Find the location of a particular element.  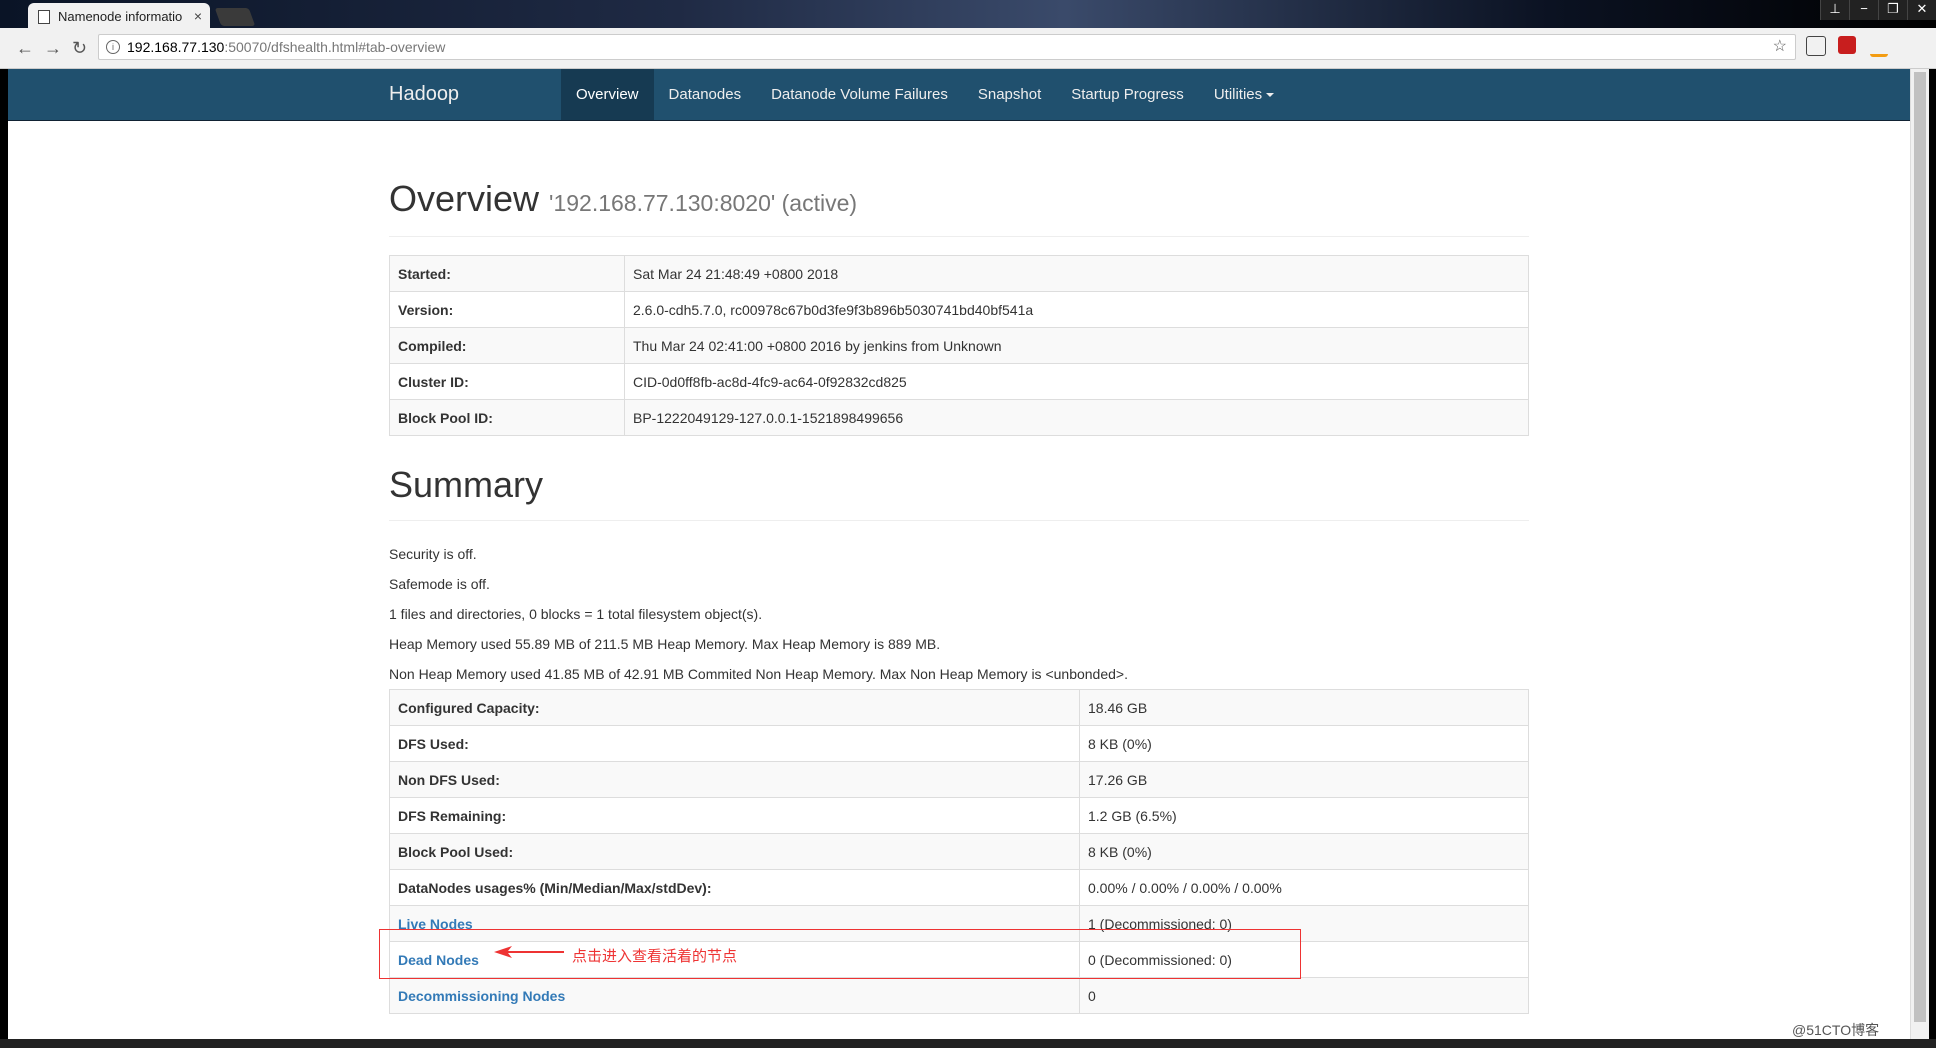

window-controls: ⊥ − ❐ ✕ is located at coordinates (1878, 10).